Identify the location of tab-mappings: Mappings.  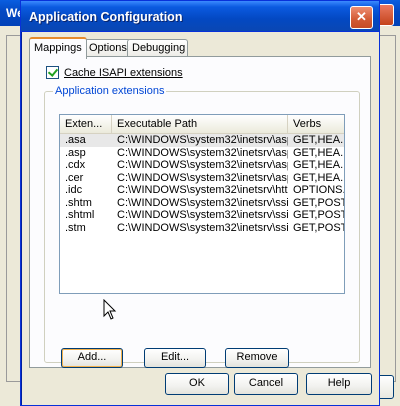
(58, 48).